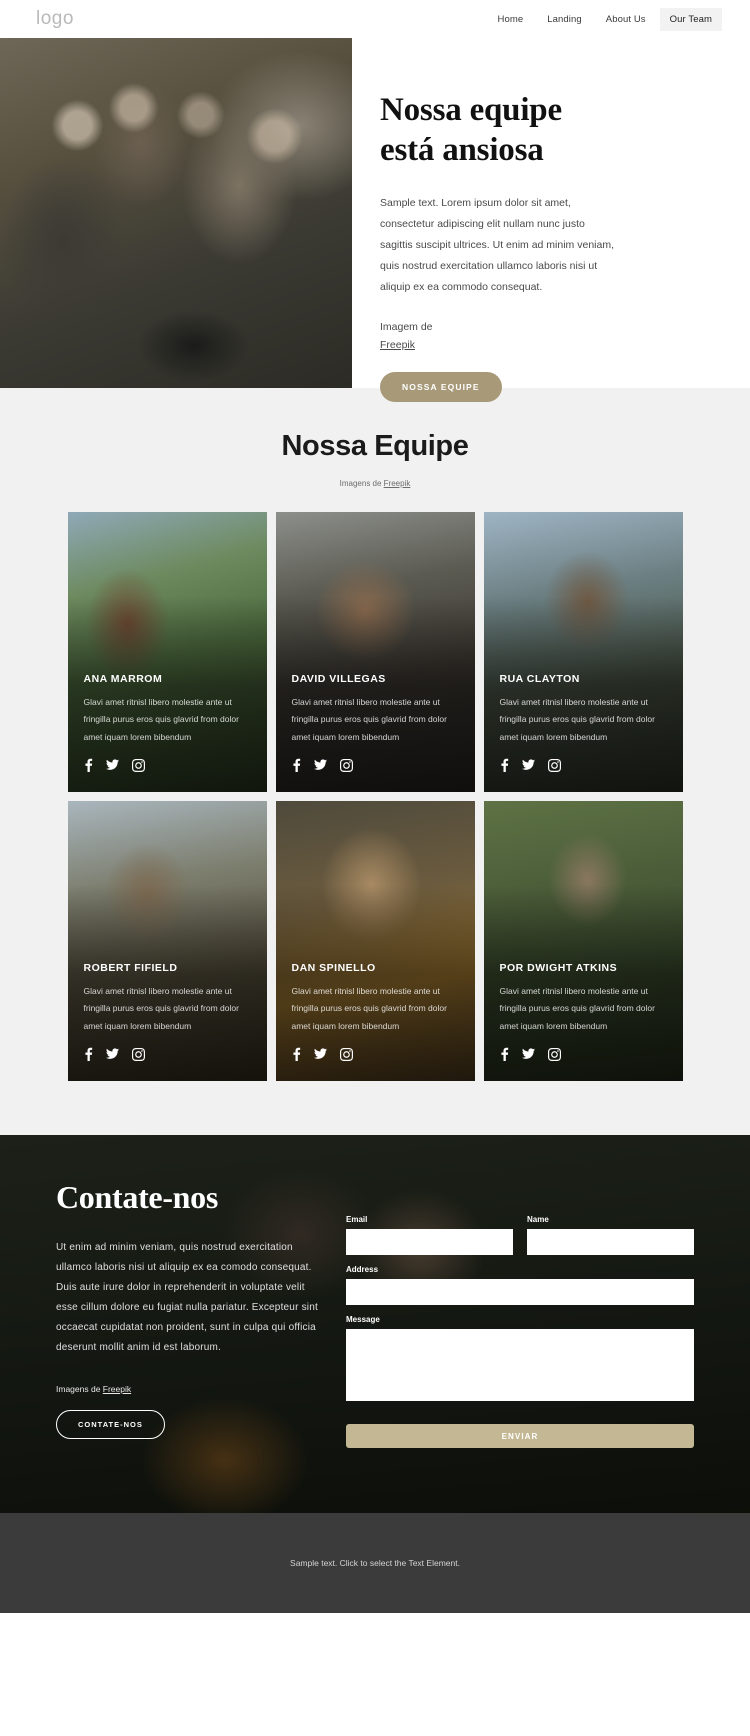  I want to click on address-label: Address, so click(362, 1269).